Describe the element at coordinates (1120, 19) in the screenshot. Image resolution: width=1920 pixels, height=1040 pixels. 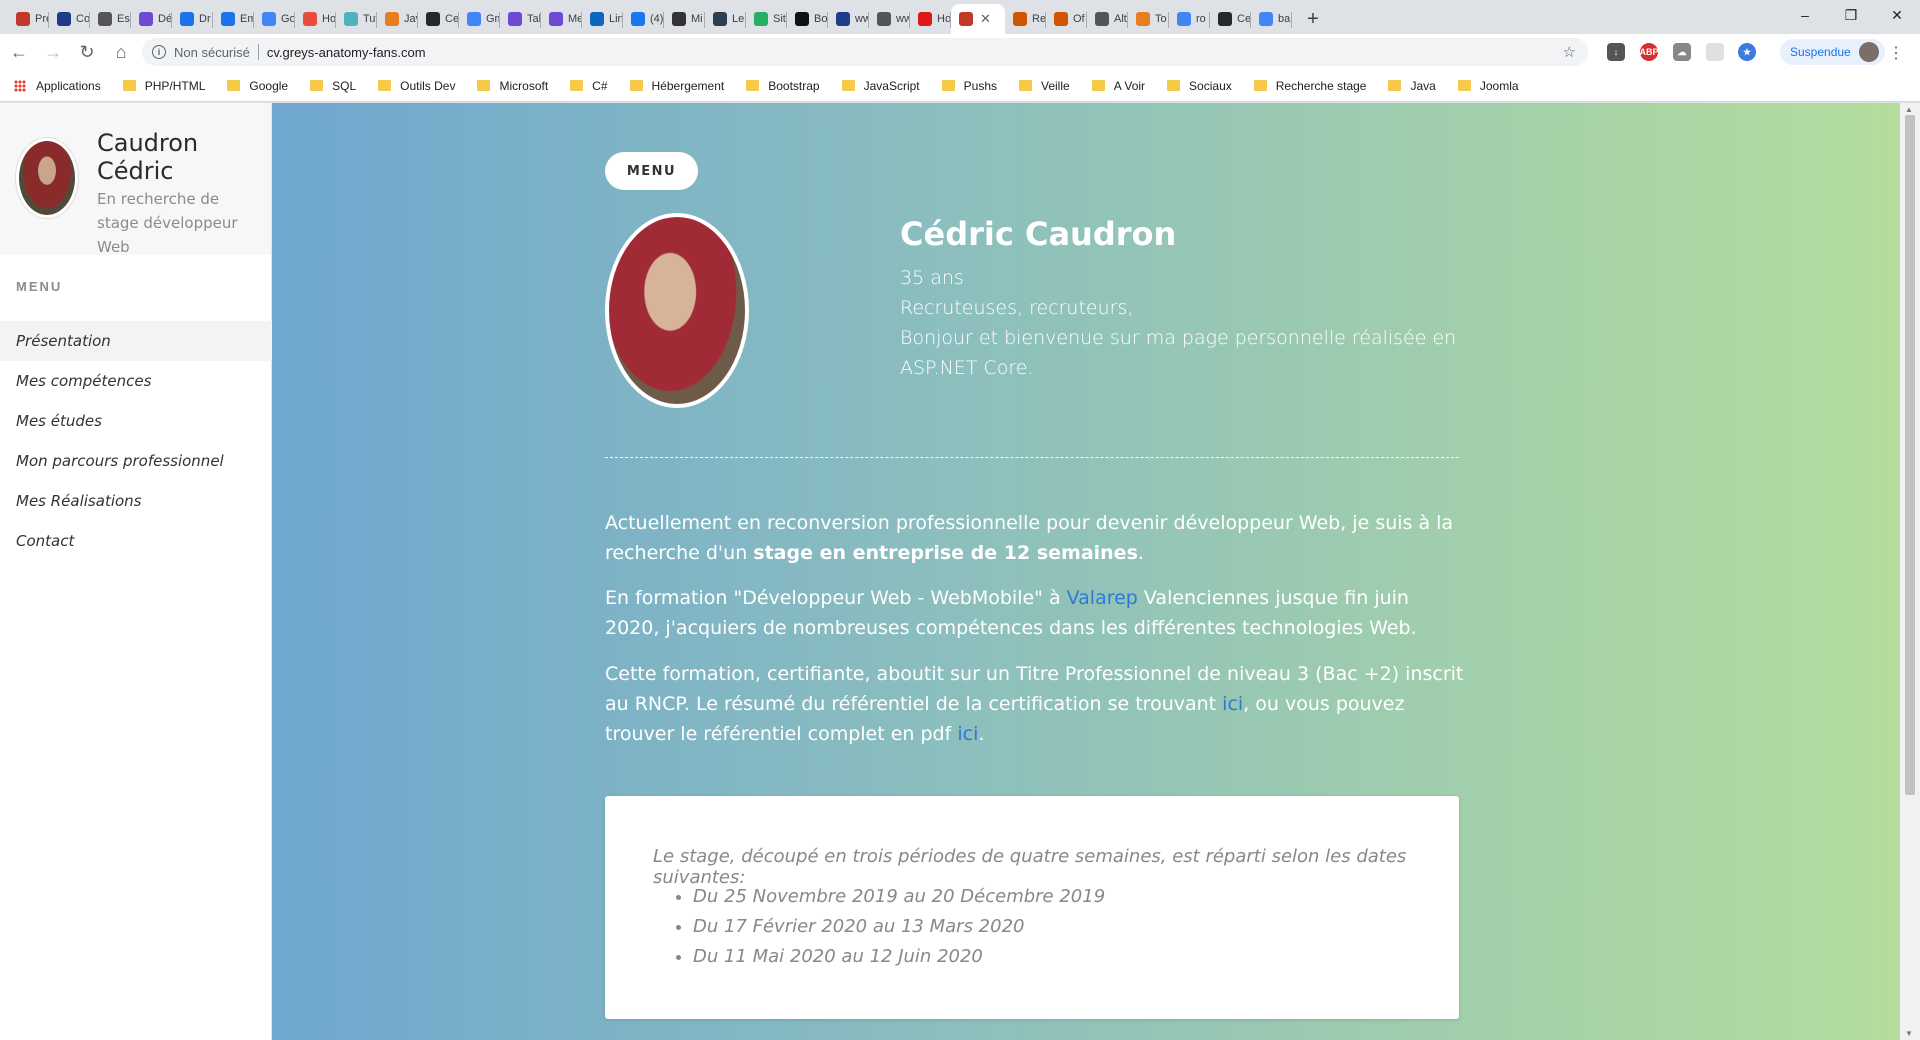
I see `tab-title: Alt` at that location.